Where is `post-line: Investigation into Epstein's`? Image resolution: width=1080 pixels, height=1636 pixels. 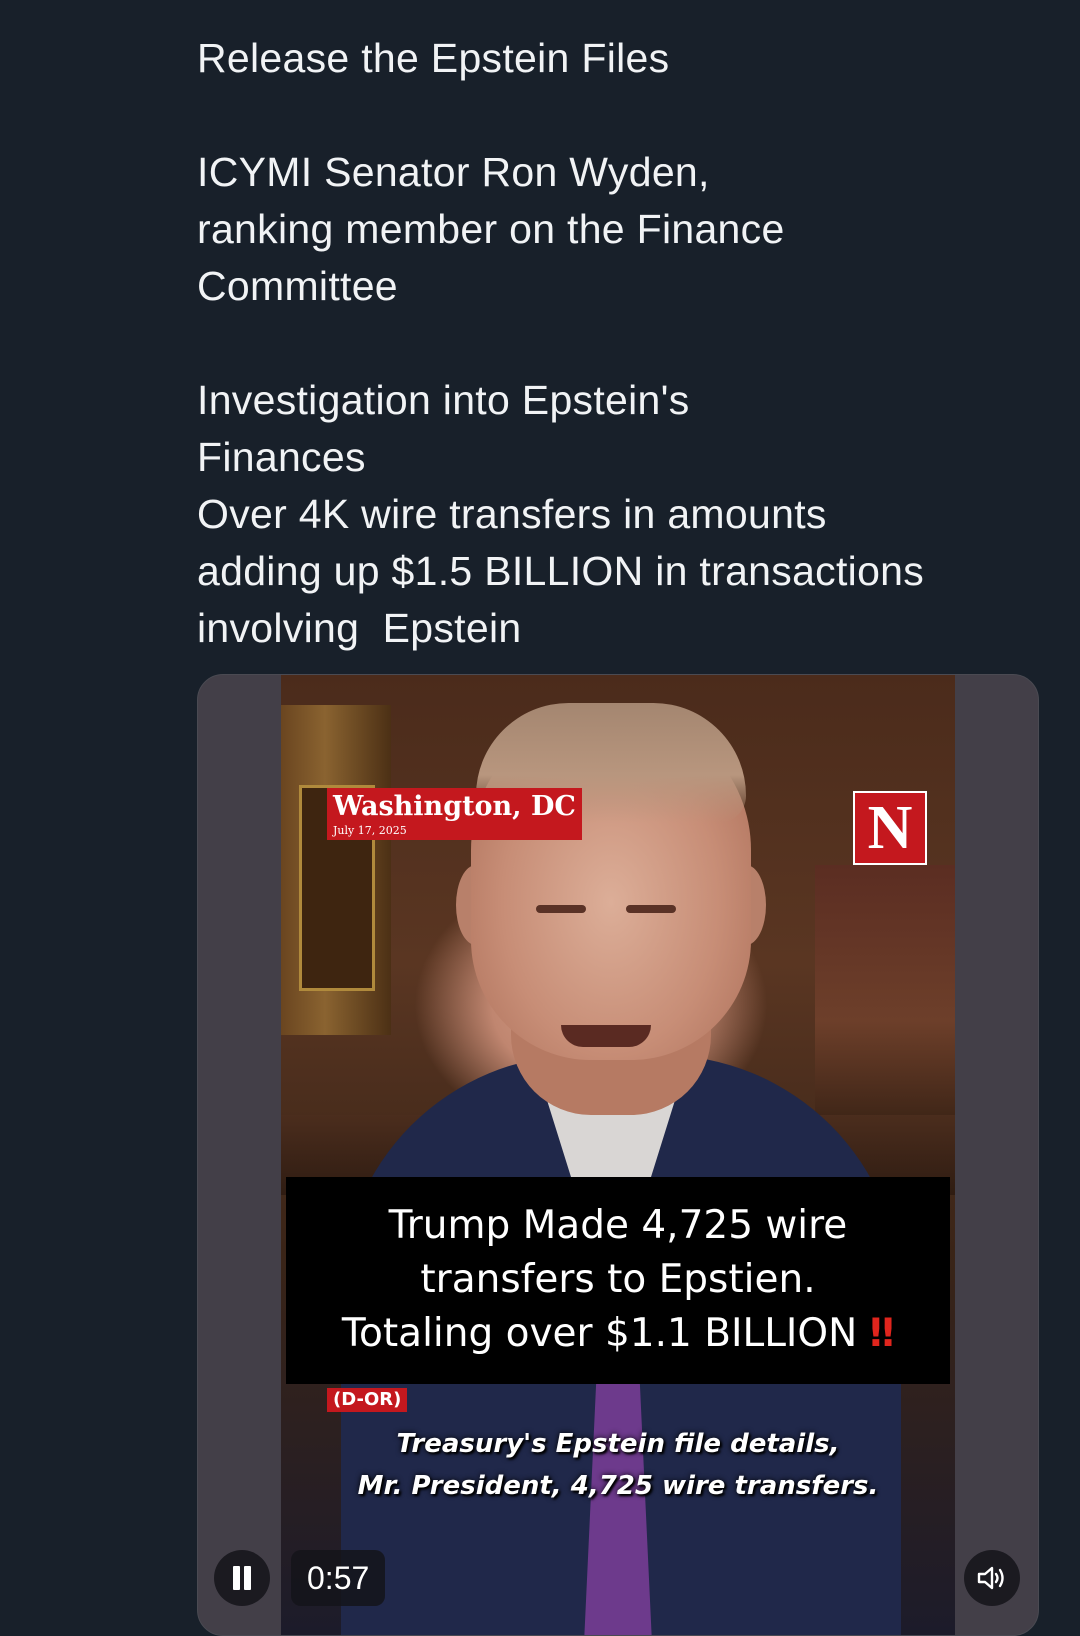 post-line: Investigation into Epstein's is located at coordinates (443, 400).